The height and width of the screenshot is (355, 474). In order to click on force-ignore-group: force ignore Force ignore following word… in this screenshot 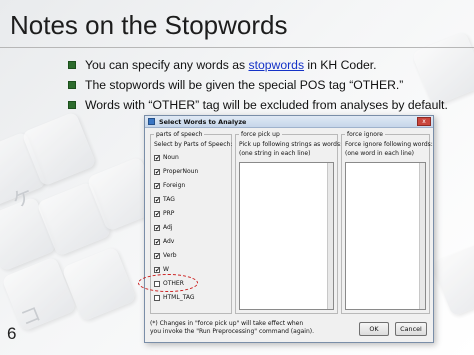, I will do `click(387, 222)`.